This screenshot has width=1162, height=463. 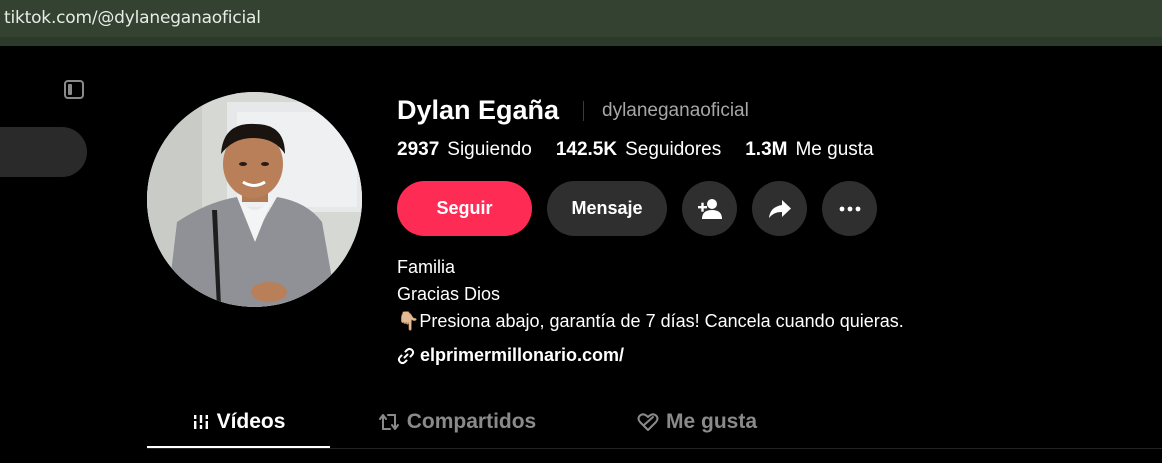 I want to click on avatar, so click(x=254, y=199).